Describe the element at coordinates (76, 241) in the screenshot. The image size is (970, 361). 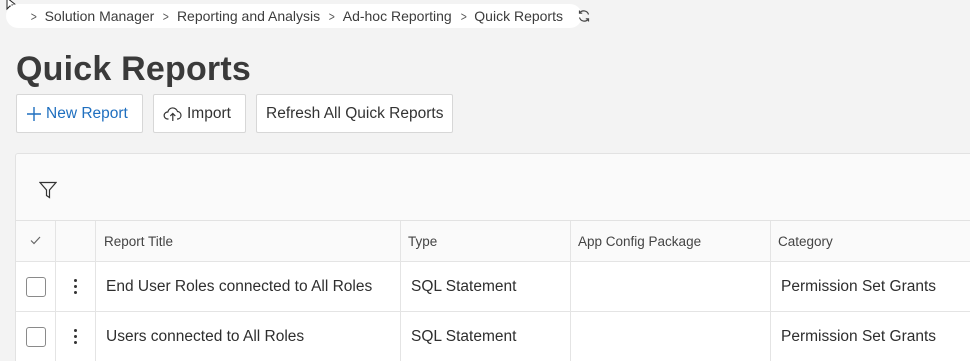
I see `menu-header` at that location.